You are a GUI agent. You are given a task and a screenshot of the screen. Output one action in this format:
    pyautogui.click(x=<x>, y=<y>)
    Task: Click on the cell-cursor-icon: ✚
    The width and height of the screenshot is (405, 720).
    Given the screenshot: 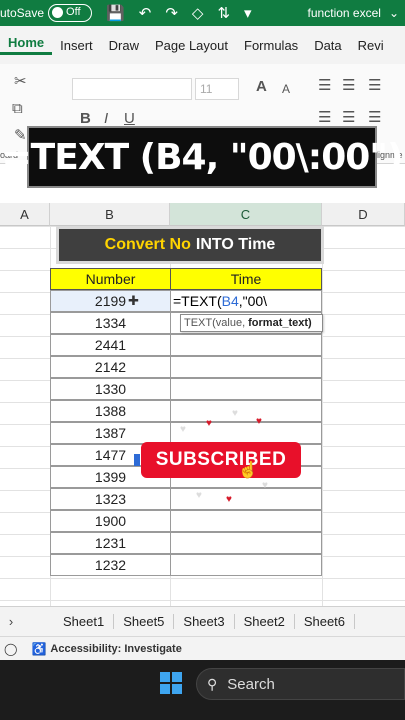 What is the action you would take?
    pyautogui.click(x=133, y=300)
    